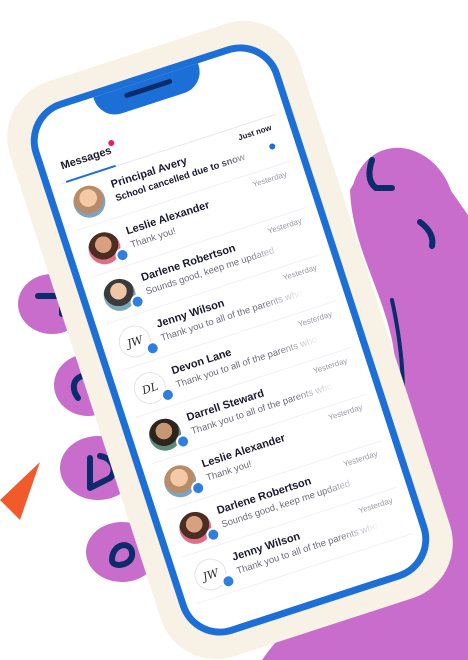  Describe the element at coordinates (148, 88) in the screenshot. I see `phone-speaker` at that location.